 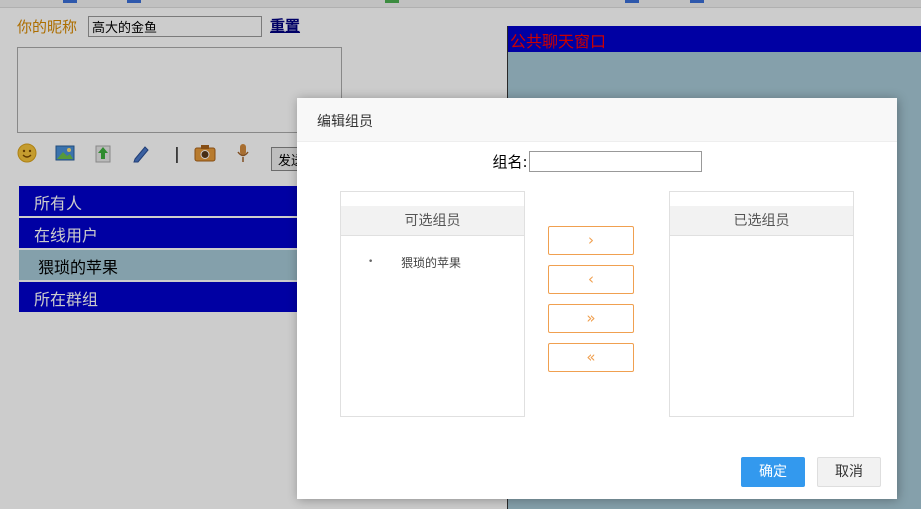 I want to click on move-right-button: ›, so click(x=591, y=240).